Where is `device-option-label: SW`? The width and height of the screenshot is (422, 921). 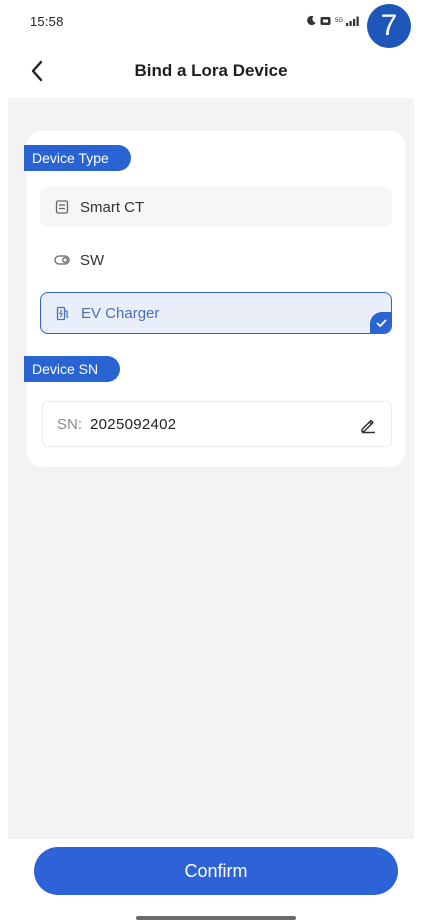 device-option-label: SW is located at coordinates (92, 260).